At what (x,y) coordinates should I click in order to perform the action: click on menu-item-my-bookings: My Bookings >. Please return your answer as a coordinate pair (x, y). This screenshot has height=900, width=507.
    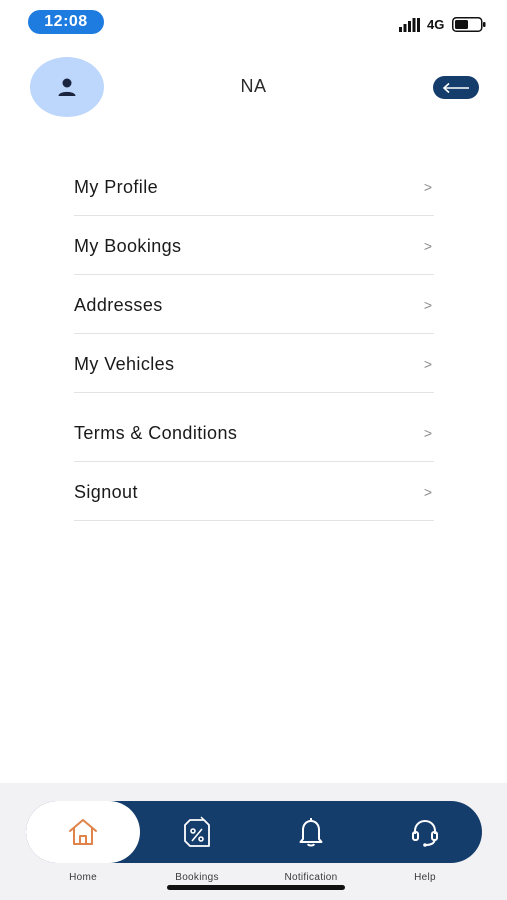
    Looking at the image, I should click on (254, 245).